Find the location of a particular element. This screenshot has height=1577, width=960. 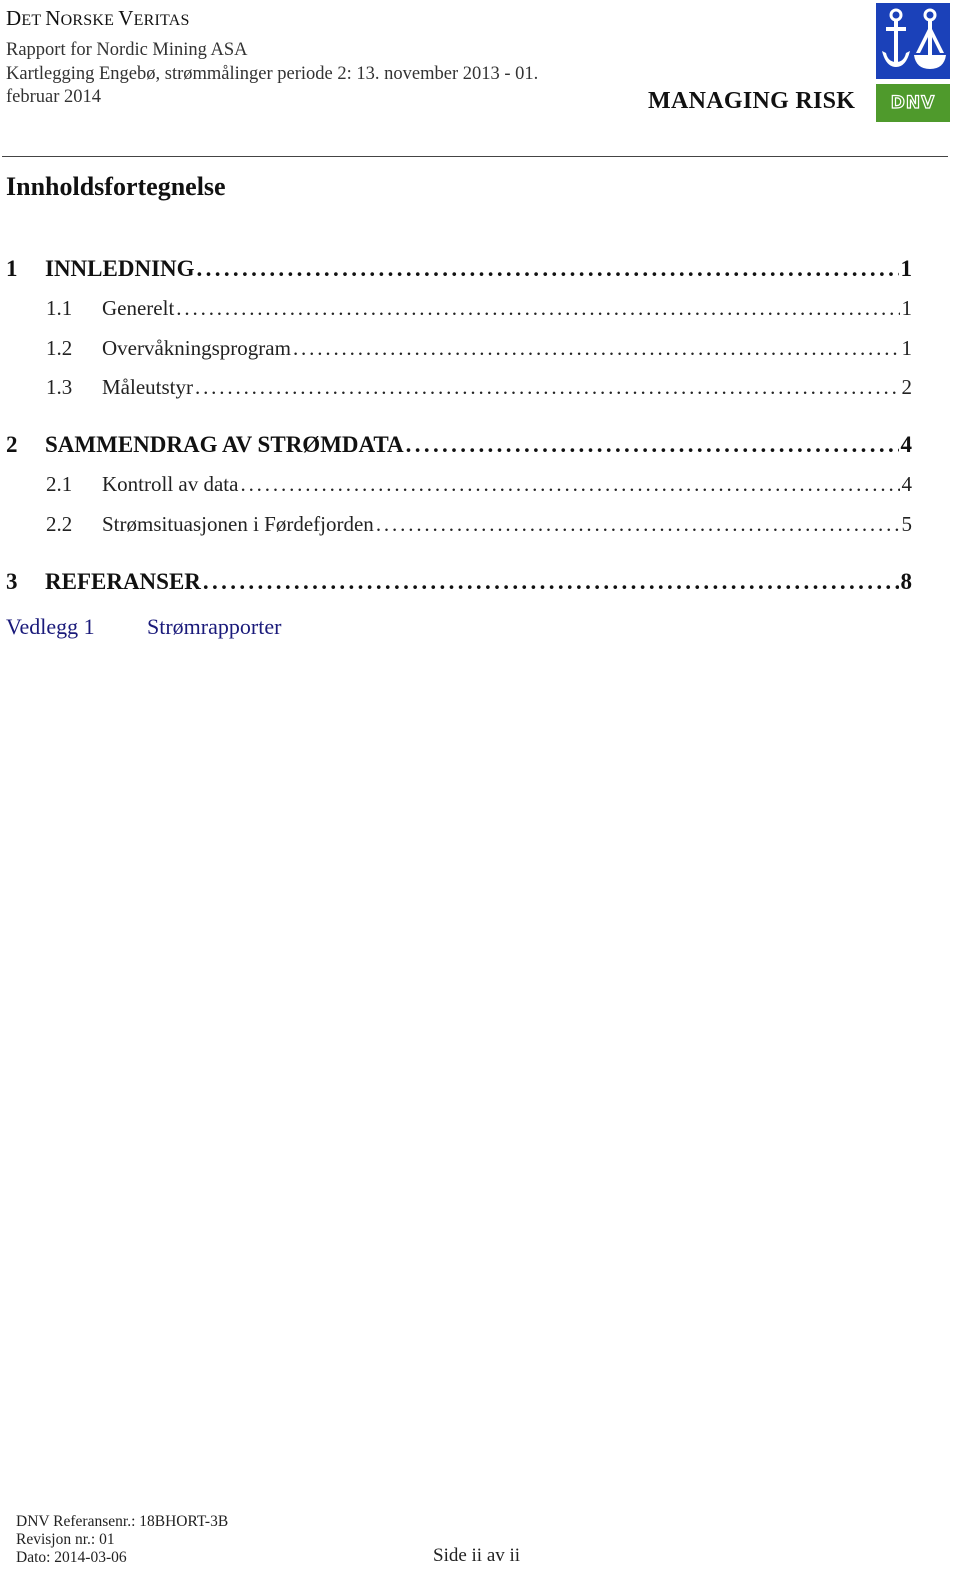

toc-entry: 2.1 Kontroll av data 4 is located at coordinates (456, 487).